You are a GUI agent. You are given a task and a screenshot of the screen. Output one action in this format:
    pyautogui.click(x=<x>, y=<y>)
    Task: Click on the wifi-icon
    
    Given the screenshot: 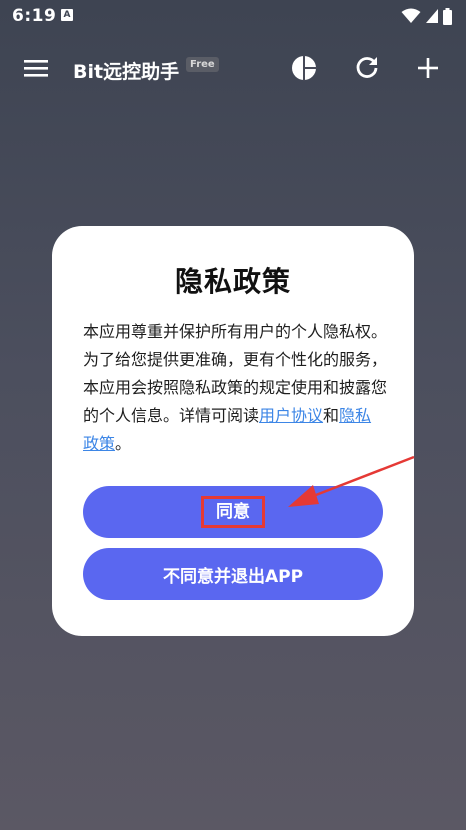 What is the action you would take?
    pyautogui.click(x=411, y=15)
    